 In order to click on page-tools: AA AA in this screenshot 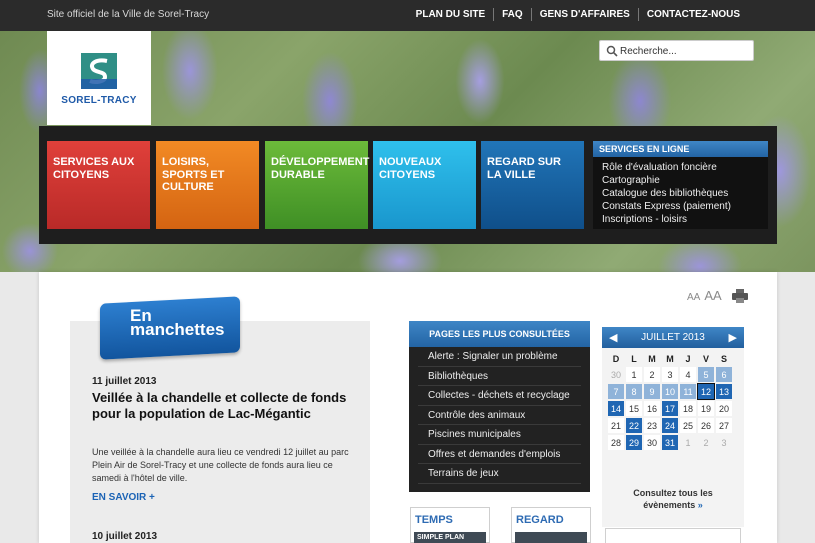, I will do `click(717, 295)`.